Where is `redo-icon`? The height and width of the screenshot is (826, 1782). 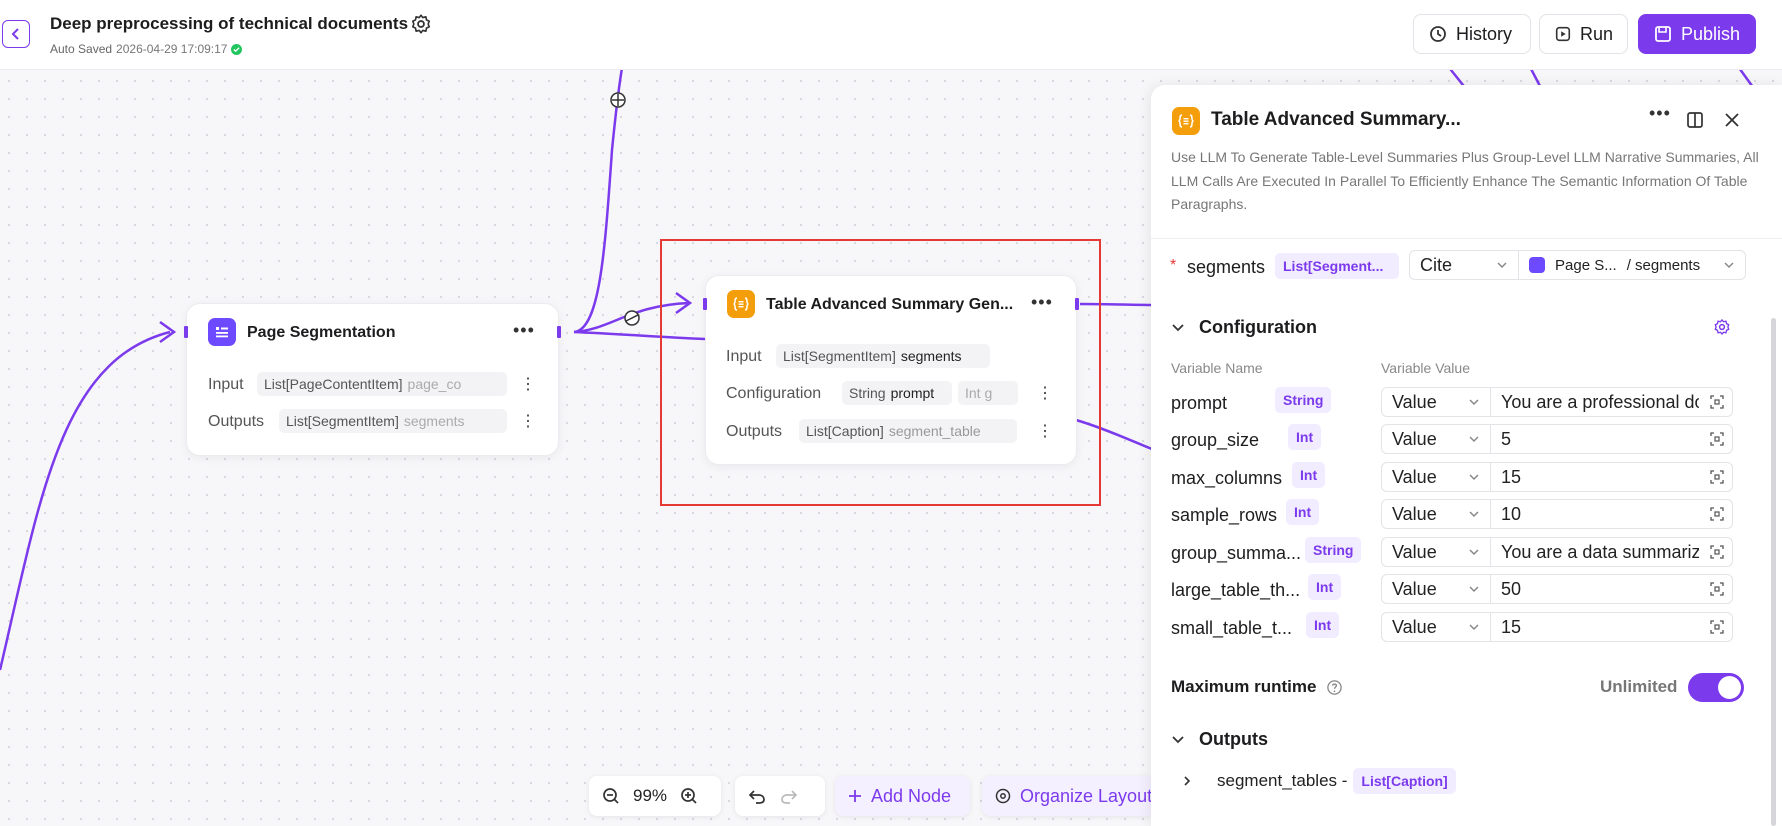
redo-icon is located at coordinates (789, 796).